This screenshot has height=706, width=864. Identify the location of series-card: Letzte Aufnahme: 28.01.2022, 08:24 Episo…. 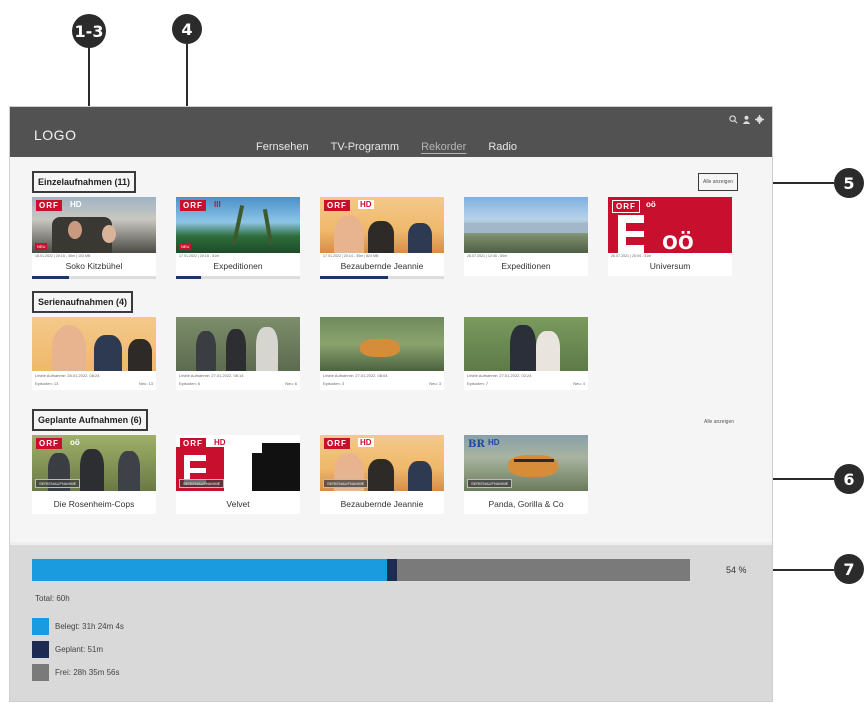
(94, 353).